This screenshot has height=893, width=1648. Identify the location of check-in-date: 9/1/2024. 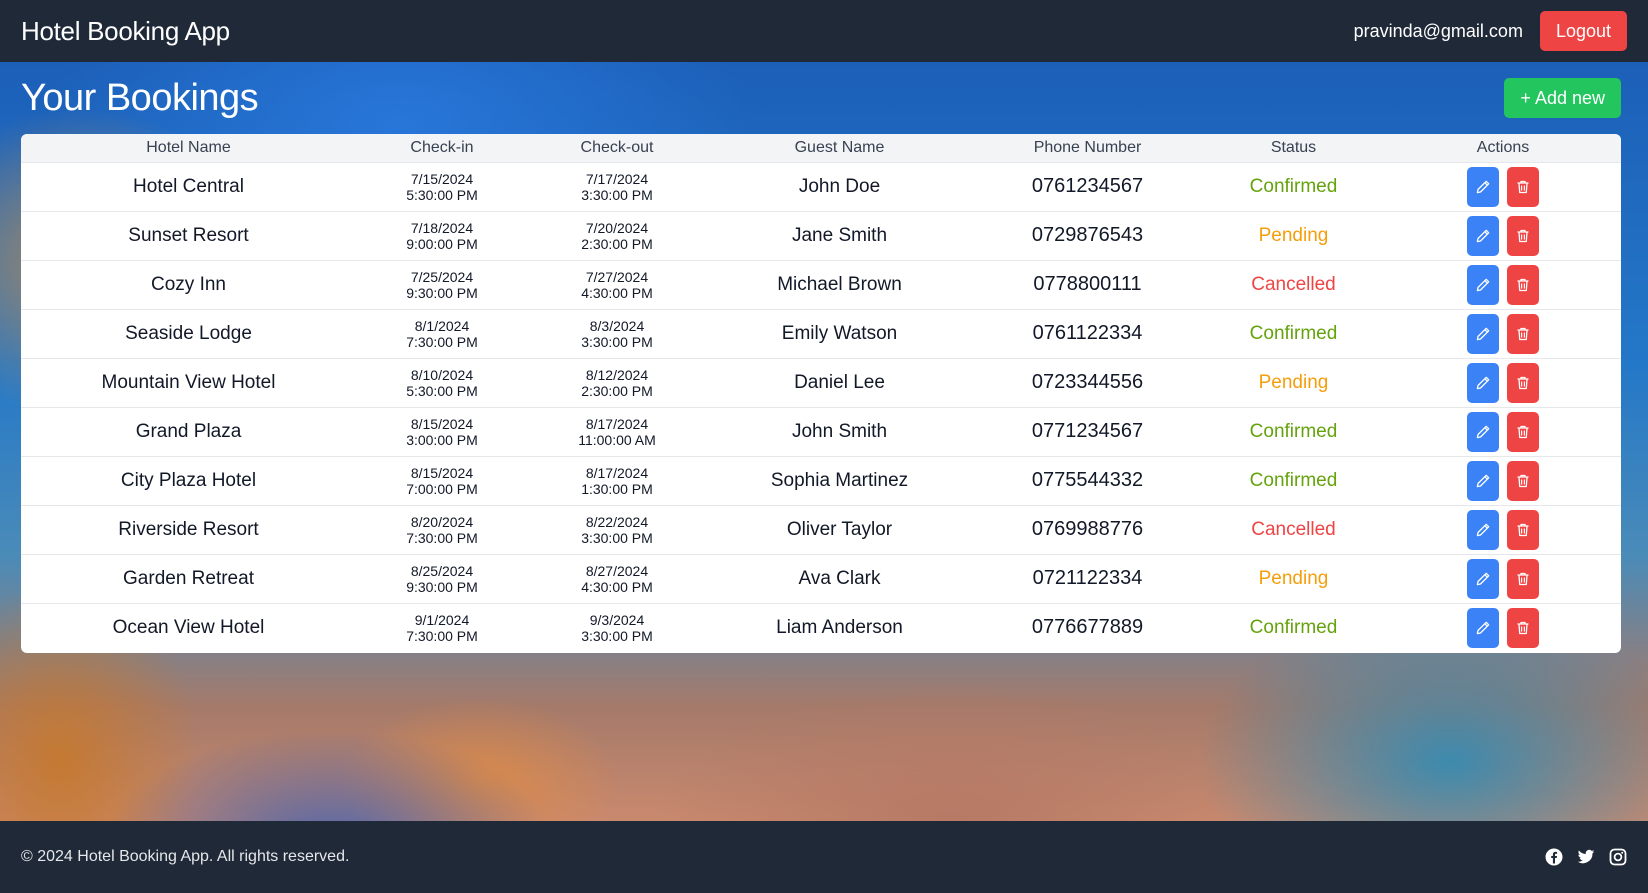
(442, 619).